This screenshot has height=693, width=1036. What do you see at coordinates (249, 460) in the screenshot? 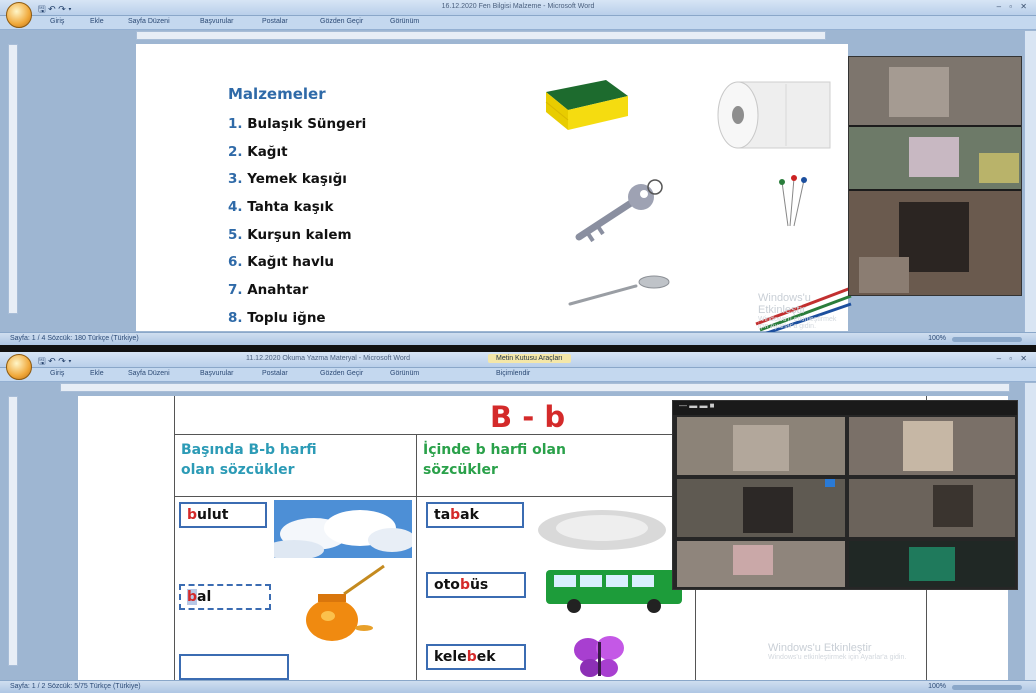
I see `column-header-initial: Başında B-b harfi olan sözcükler` at bounding box center [249, 460].